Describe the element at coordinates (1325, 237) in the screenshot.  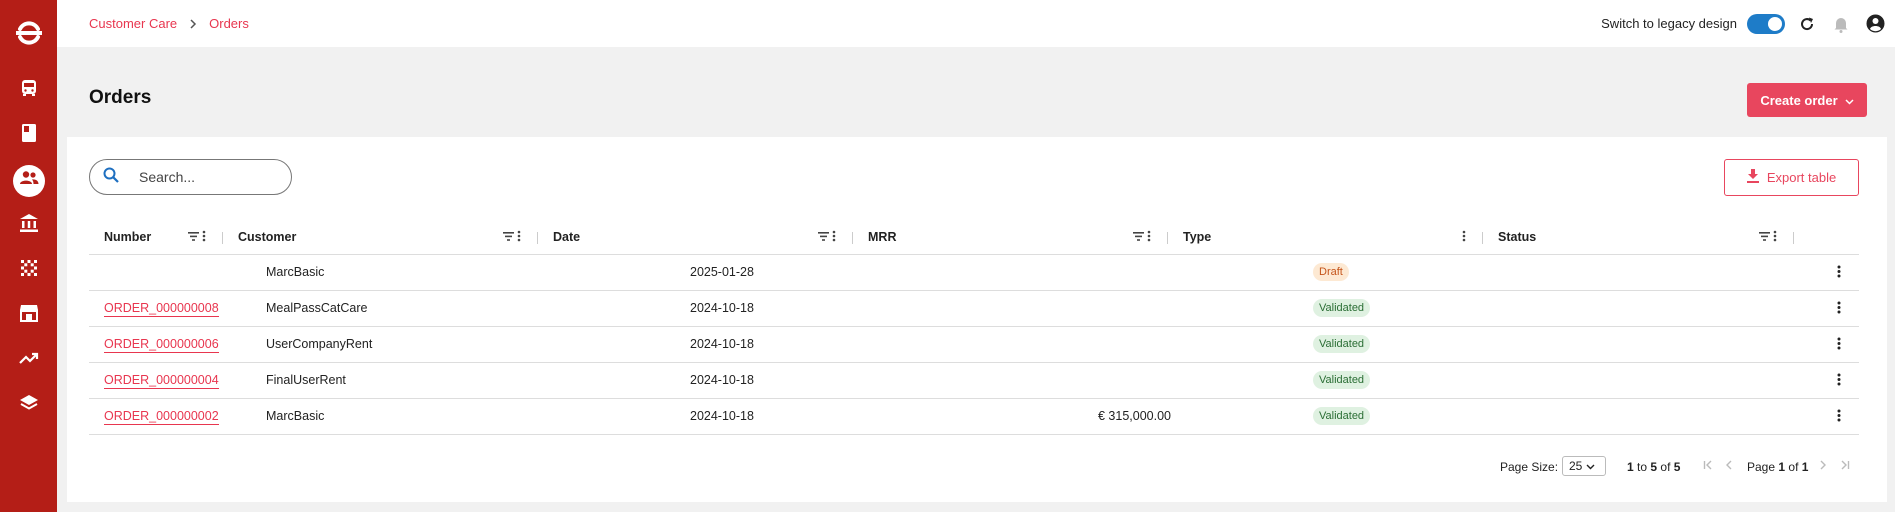
I see `column-header-type: Type` at that location.